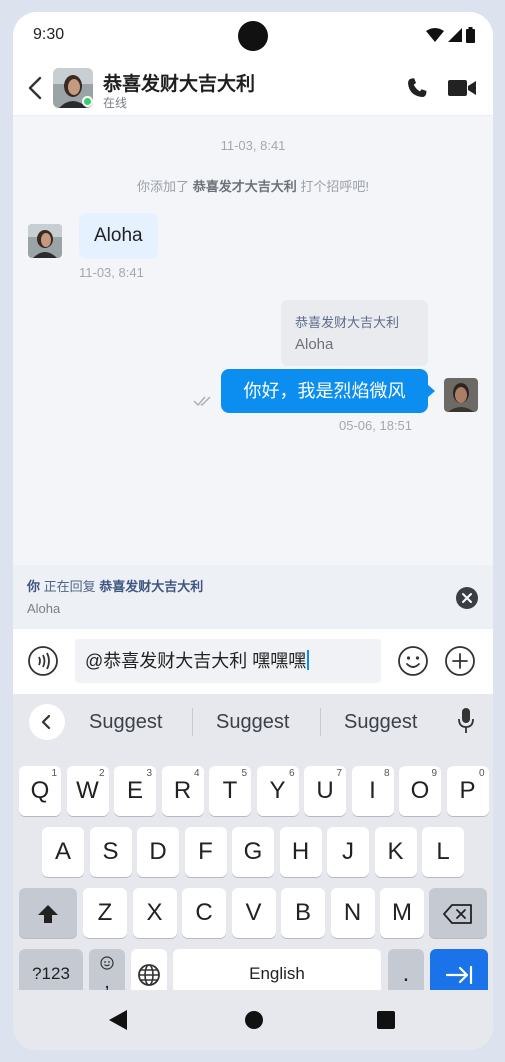  I want to click on nav-back-icon, so click(118, 1020).